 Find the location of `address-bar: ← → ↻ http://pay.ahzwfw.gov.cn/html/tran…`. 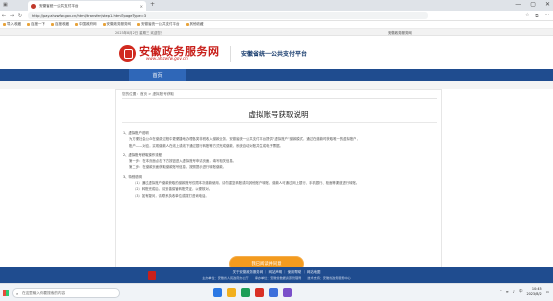

address-bar: ← → ↻ http://pay.ahzwfw.gov.cn/html/tran… is located at coordinates (276, 16).